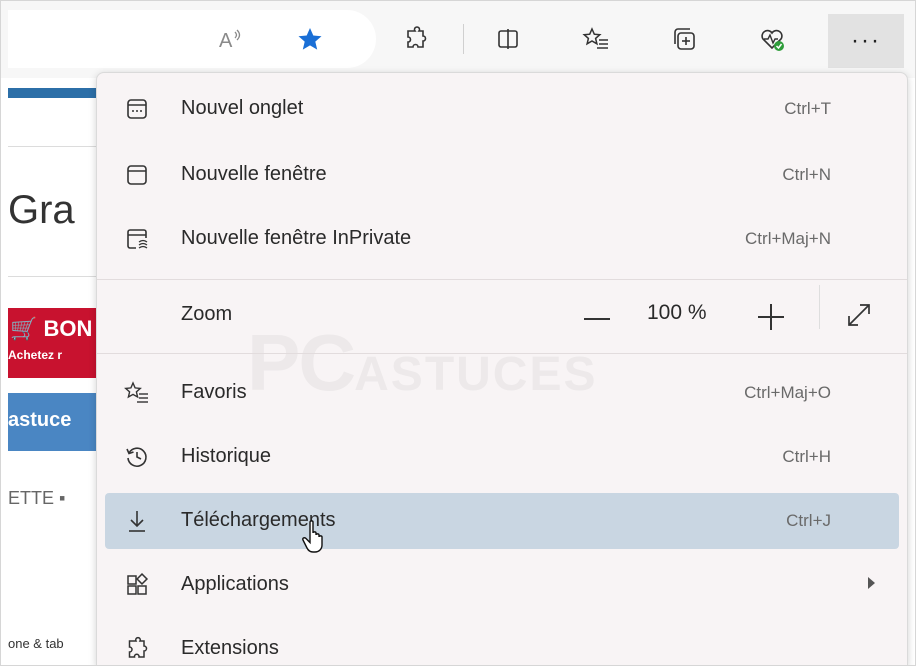 The image size is (916, 666). Describe the element at coordinates (207, 314) in the screenshot. I see `zoom-label: Zoom` at that location.